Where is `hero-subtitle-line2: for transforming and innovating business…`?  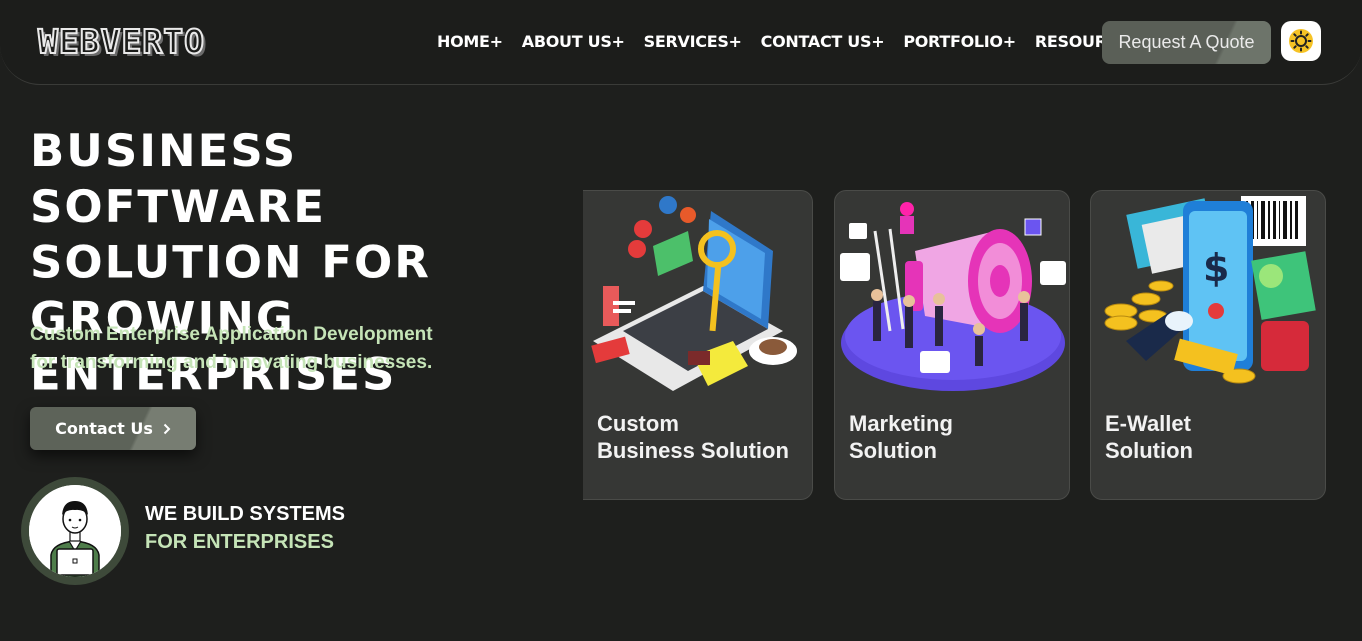
hero-subtitle-line2: for transforming and innovating business… is located at coordinates (231, 362).